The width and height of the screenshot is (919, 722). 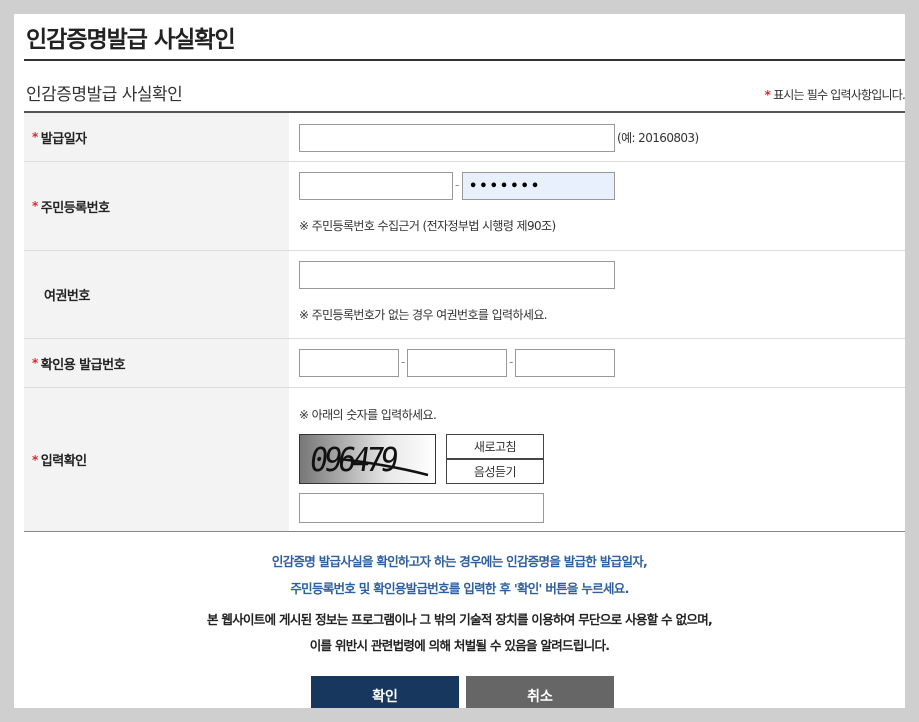 What do you see at coordinates (384, 467) in the screenshot?
I see `captcha-noise-line` at bounding box center [384, 467].